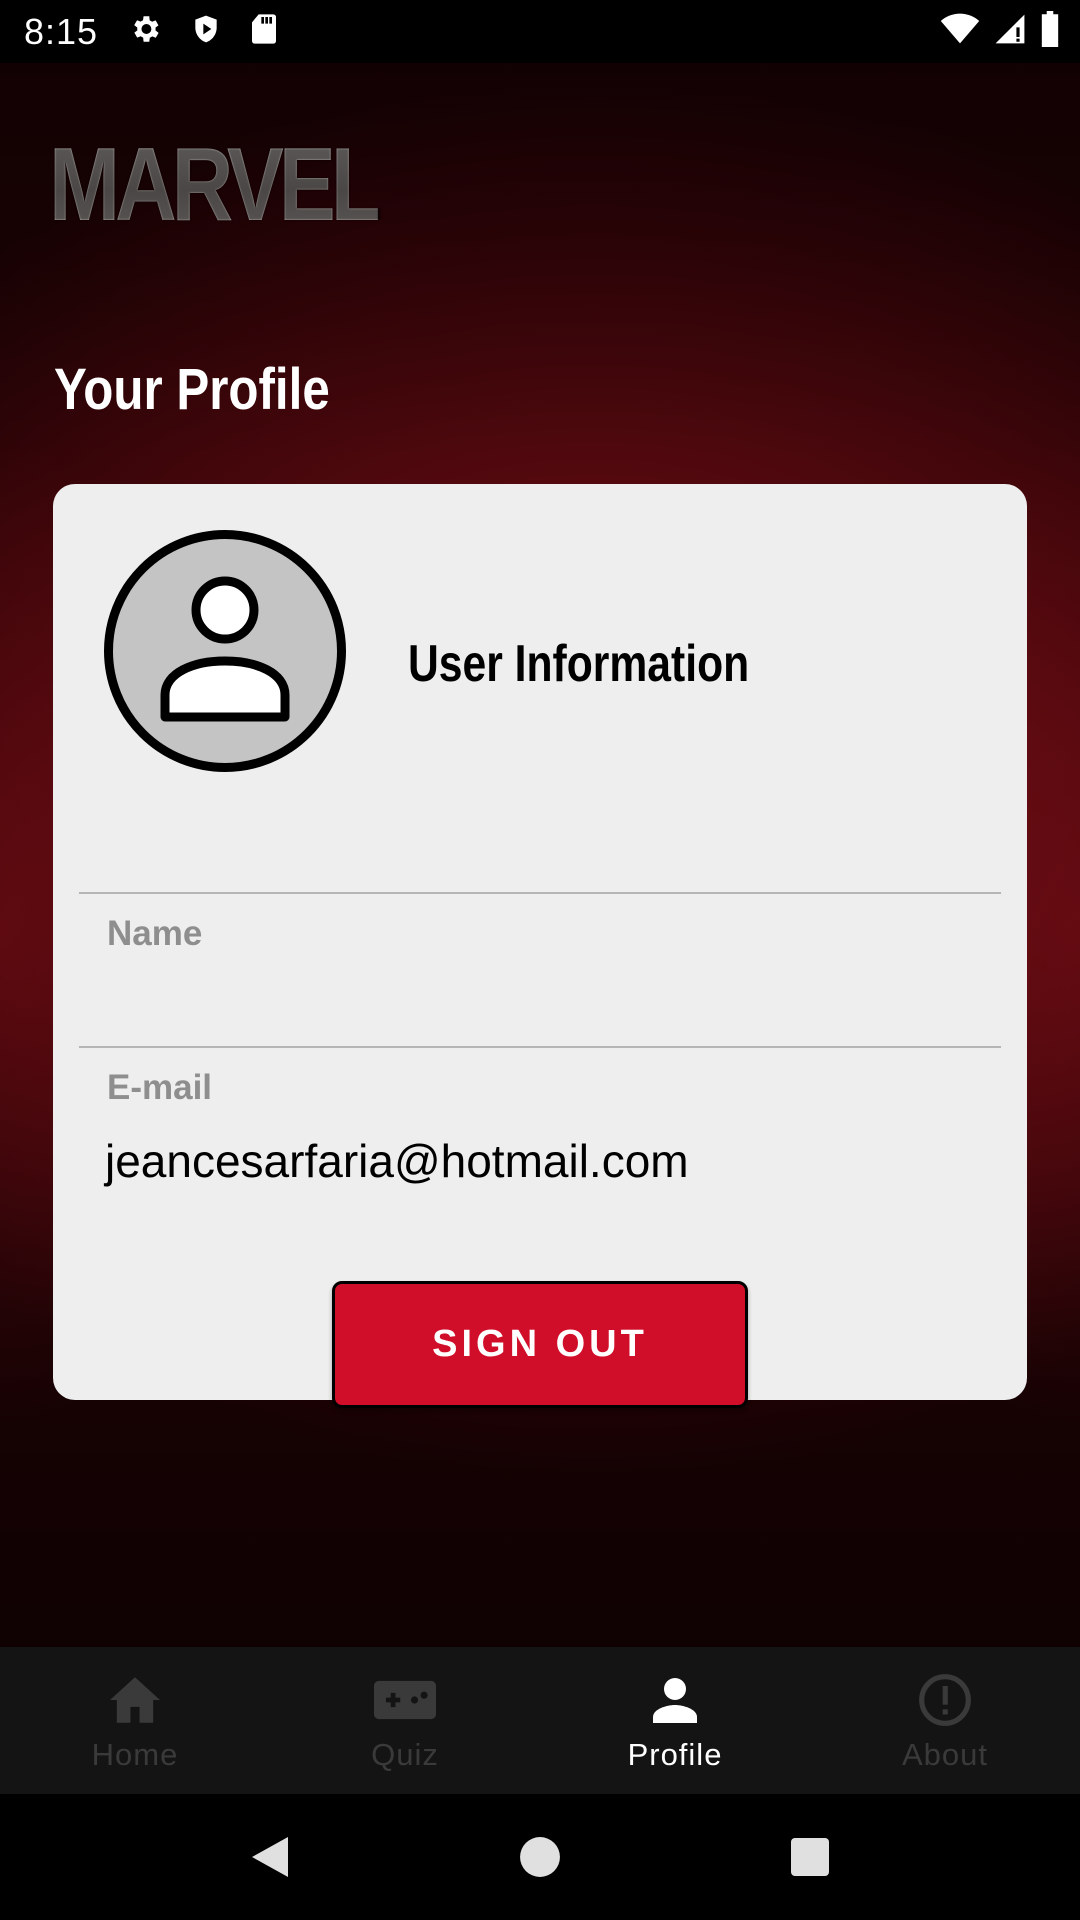 The height and width of the screenshot is (1920, 1080). Describe the element at coordinates (944, 1754) in the screenshot. I see `nav-label-about: About` at that location.